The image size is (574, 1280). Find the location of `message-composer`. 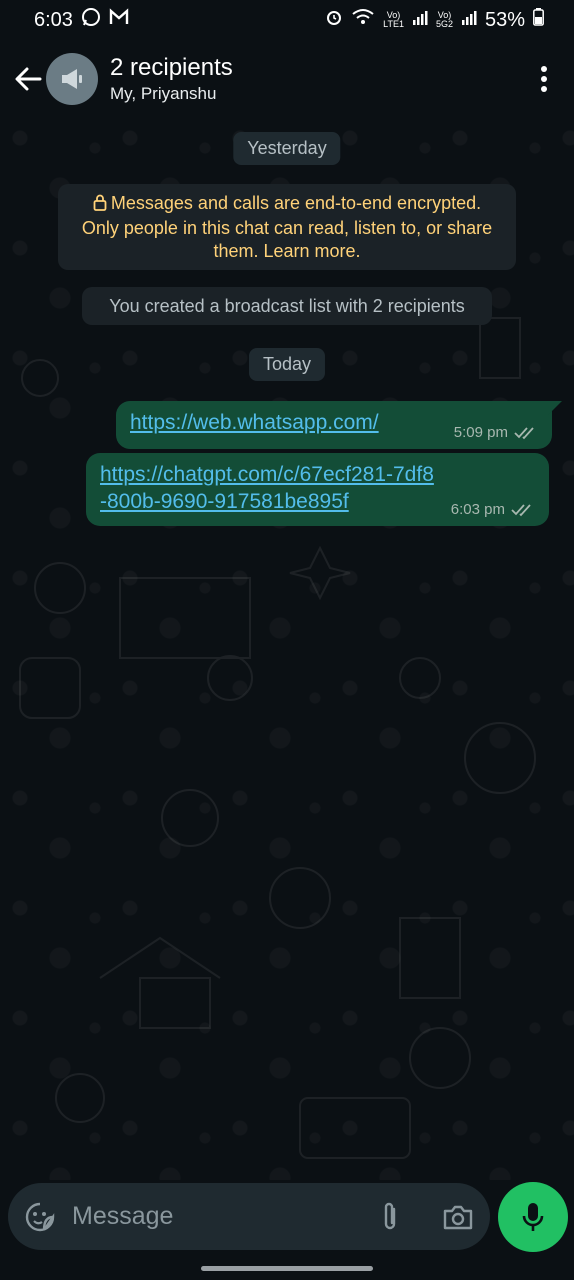

message-composer is located at coordinates (249, 1216).